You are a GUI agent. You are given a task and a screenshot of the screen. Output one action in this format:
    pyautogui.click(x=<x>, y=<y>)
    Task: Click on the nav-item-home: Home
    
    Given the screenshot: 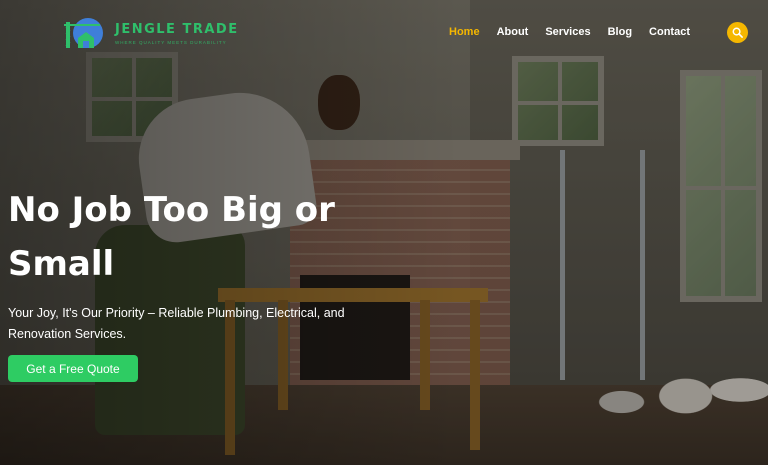 What is the action you would take?
    pyautogui.click(x=464, y=32)
    